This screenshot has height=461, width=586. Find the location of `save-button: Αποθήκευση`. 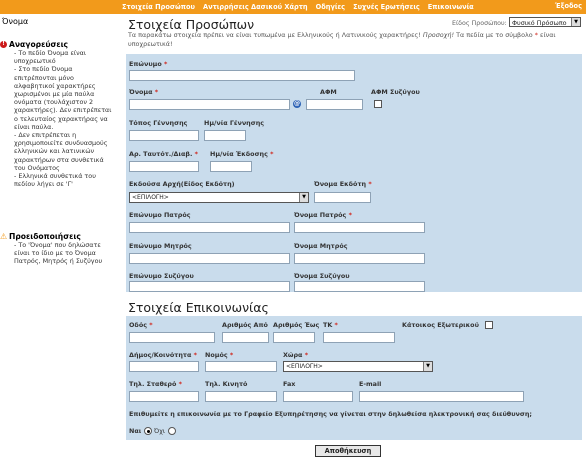

save-button: Αποθήκευση is located at coordinates (348, 451).